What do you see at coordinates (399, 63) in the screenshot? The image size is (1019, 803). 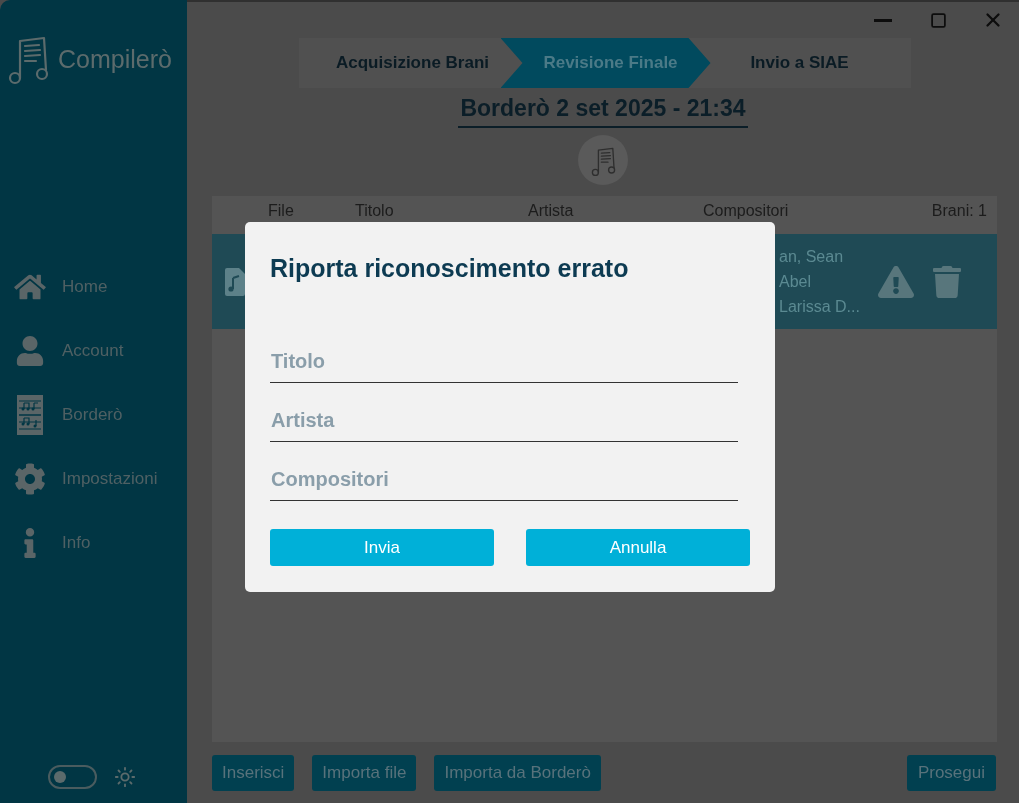 I see `step-tab: Acquisizione Brani` at bounding box center [399, 63].